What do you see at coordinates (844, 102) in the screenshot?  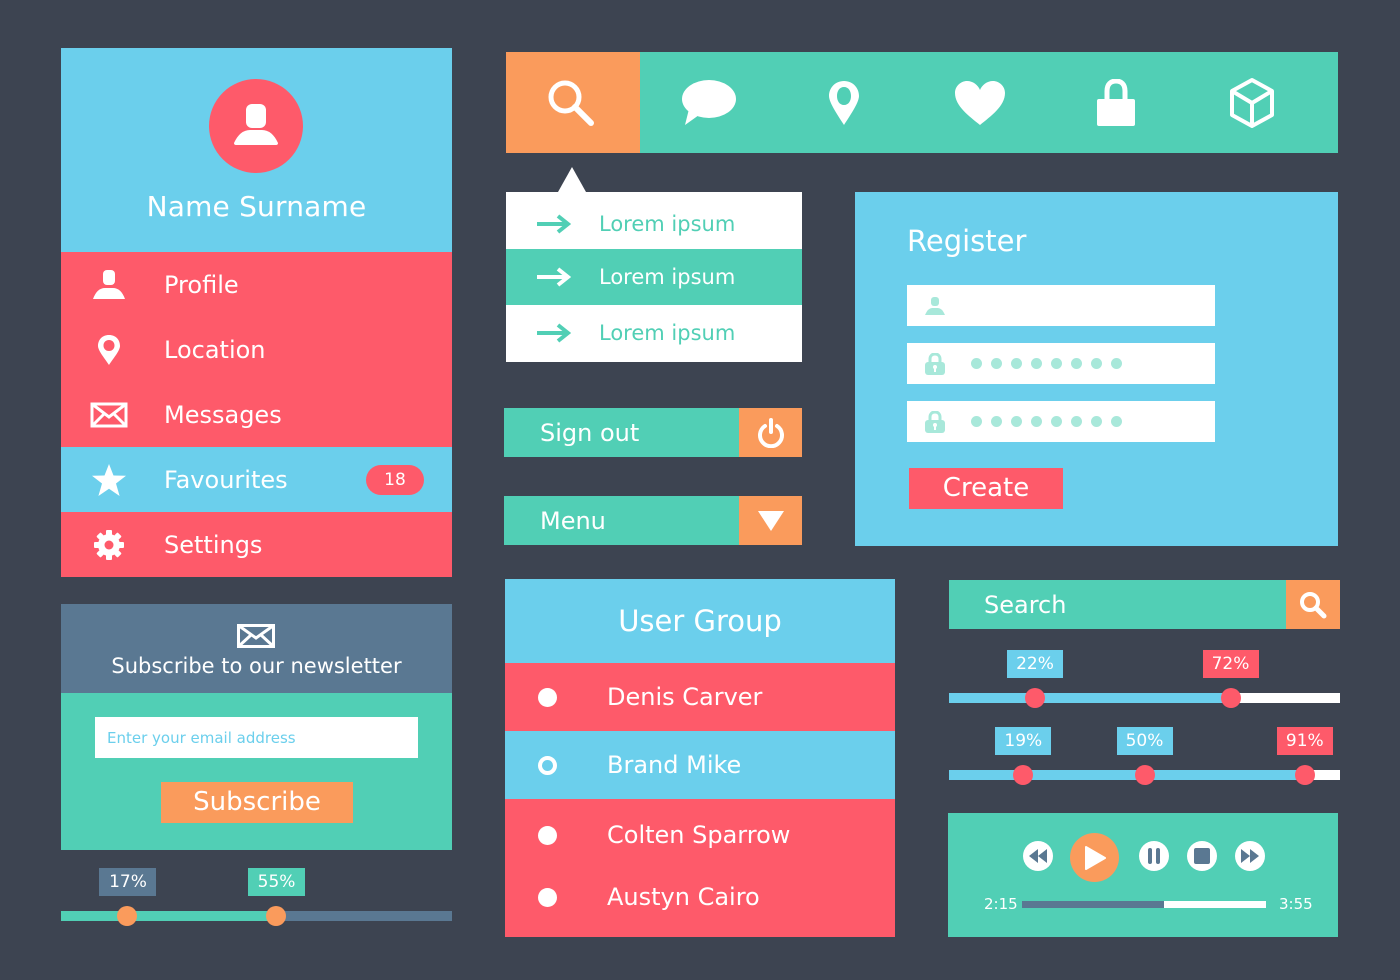 I see `toolbar-location-button` at bounding box center [844, 102].